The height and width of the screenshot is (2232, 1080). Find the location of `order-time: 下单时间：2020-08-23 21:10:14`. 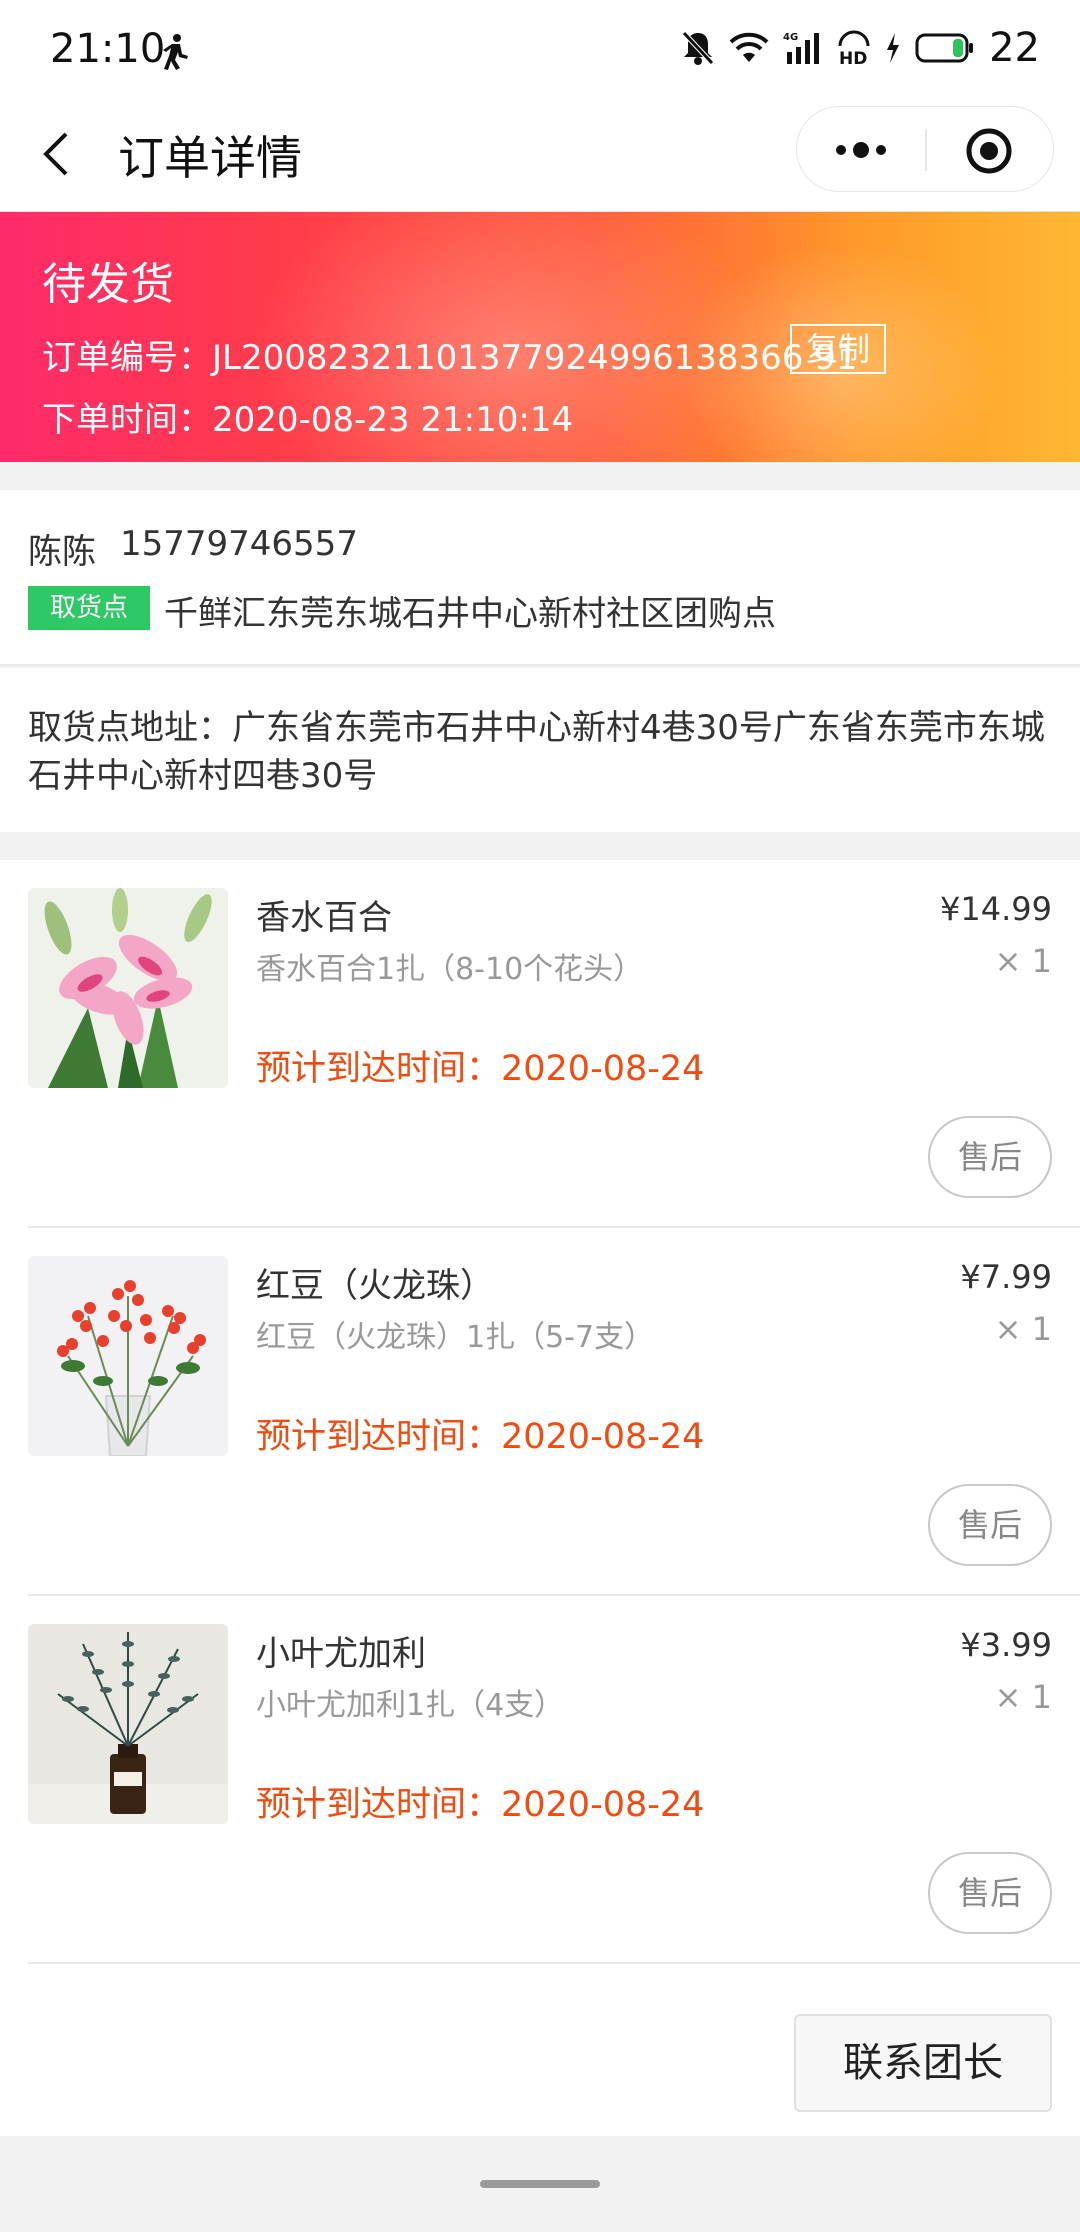

order-time: 下单时间：2020-08-23 21:10:14 is located at coordinates (308, 420).